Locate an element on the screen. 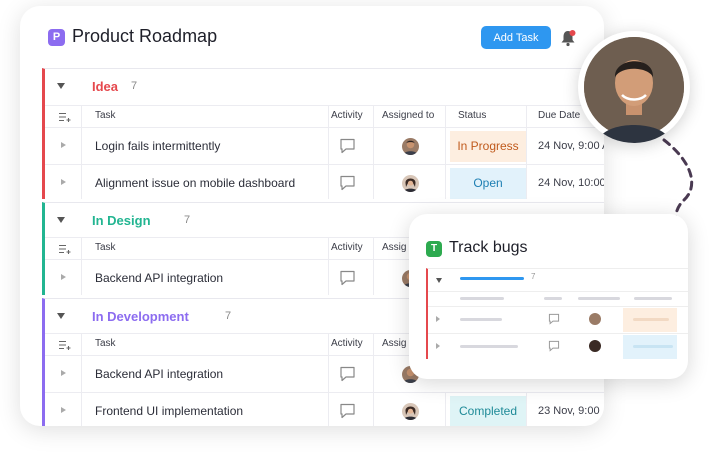  add-task-button: Add Task is located at coordinates (516, 37).